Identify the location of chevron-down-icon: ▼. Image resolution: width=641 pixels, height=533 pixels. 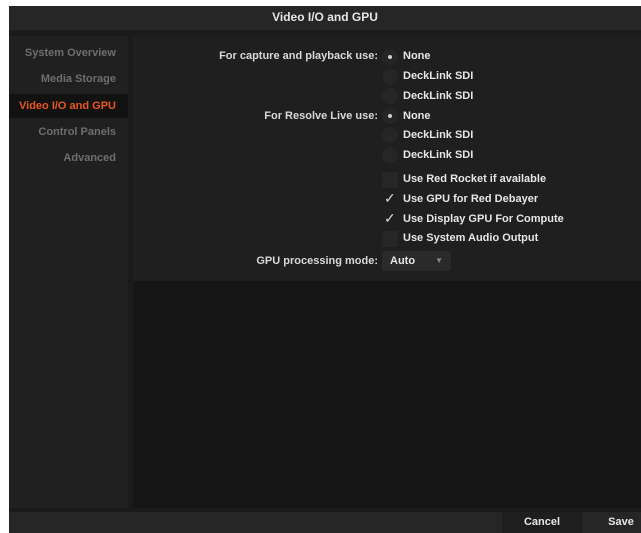
(439, 260).